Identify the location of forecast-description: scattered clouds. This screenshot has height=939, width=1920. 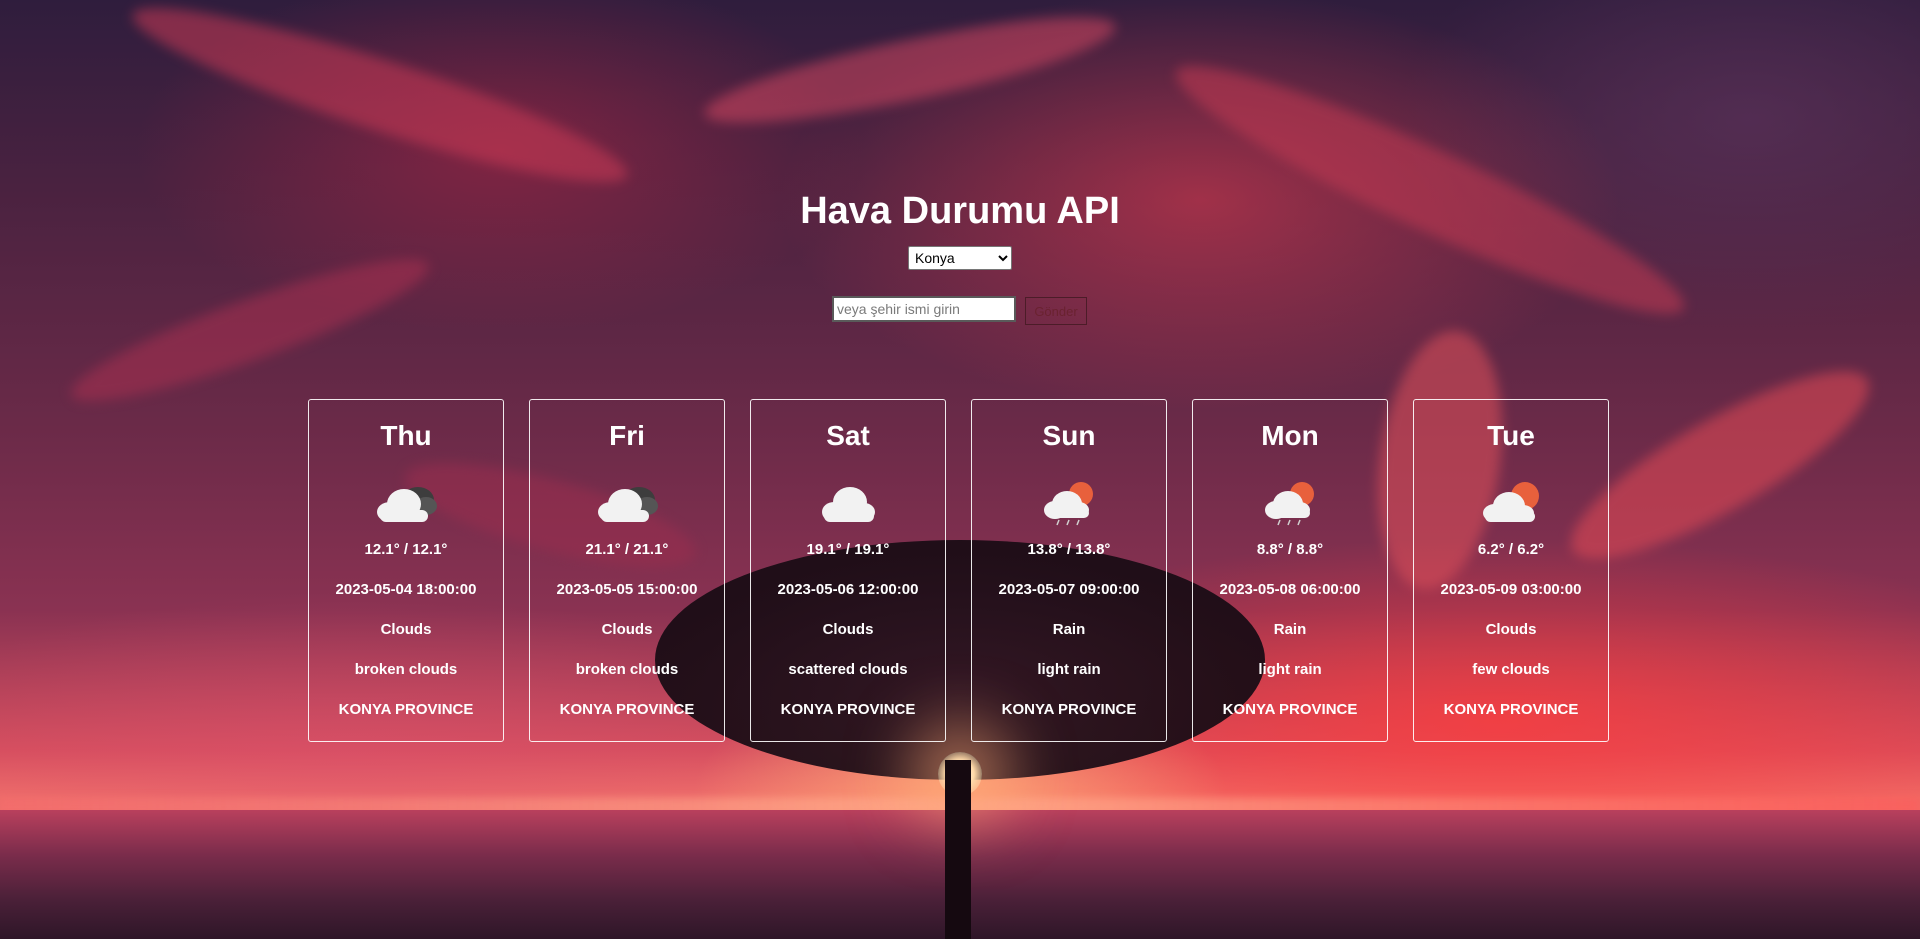
(848, 669).